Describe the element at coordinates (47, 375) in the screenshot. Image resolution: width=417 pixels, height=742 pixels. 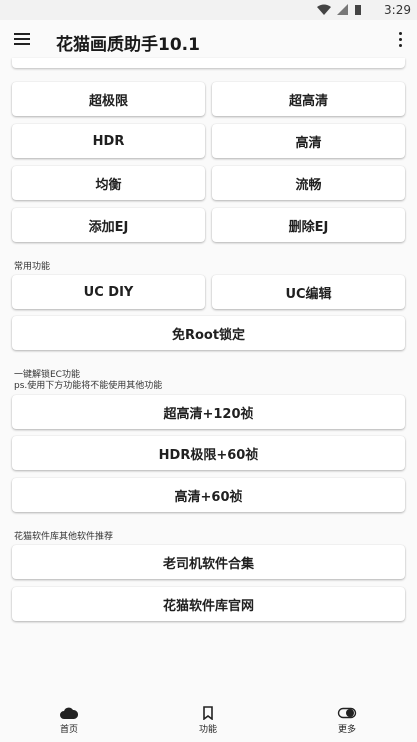
I see `unlock-section-heading: 一键解锁EC功能` at that location.